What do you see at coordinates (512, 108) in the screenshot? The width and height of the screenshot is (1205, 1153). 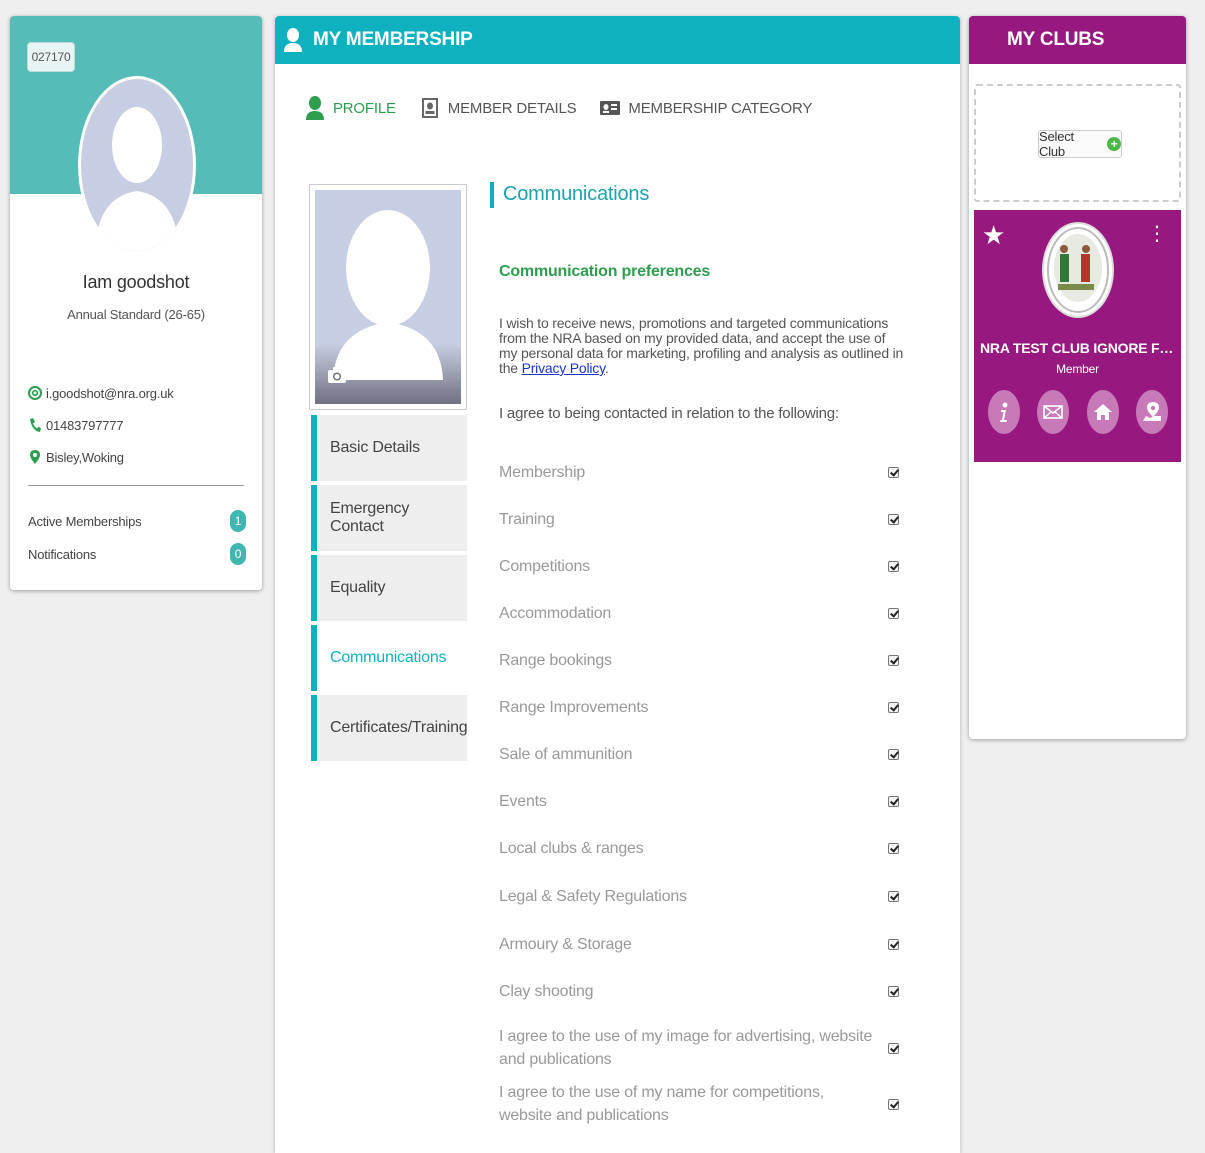 I see `tab-member-details-label: MEMBER DETAILS` at bounding box center [512, 108].